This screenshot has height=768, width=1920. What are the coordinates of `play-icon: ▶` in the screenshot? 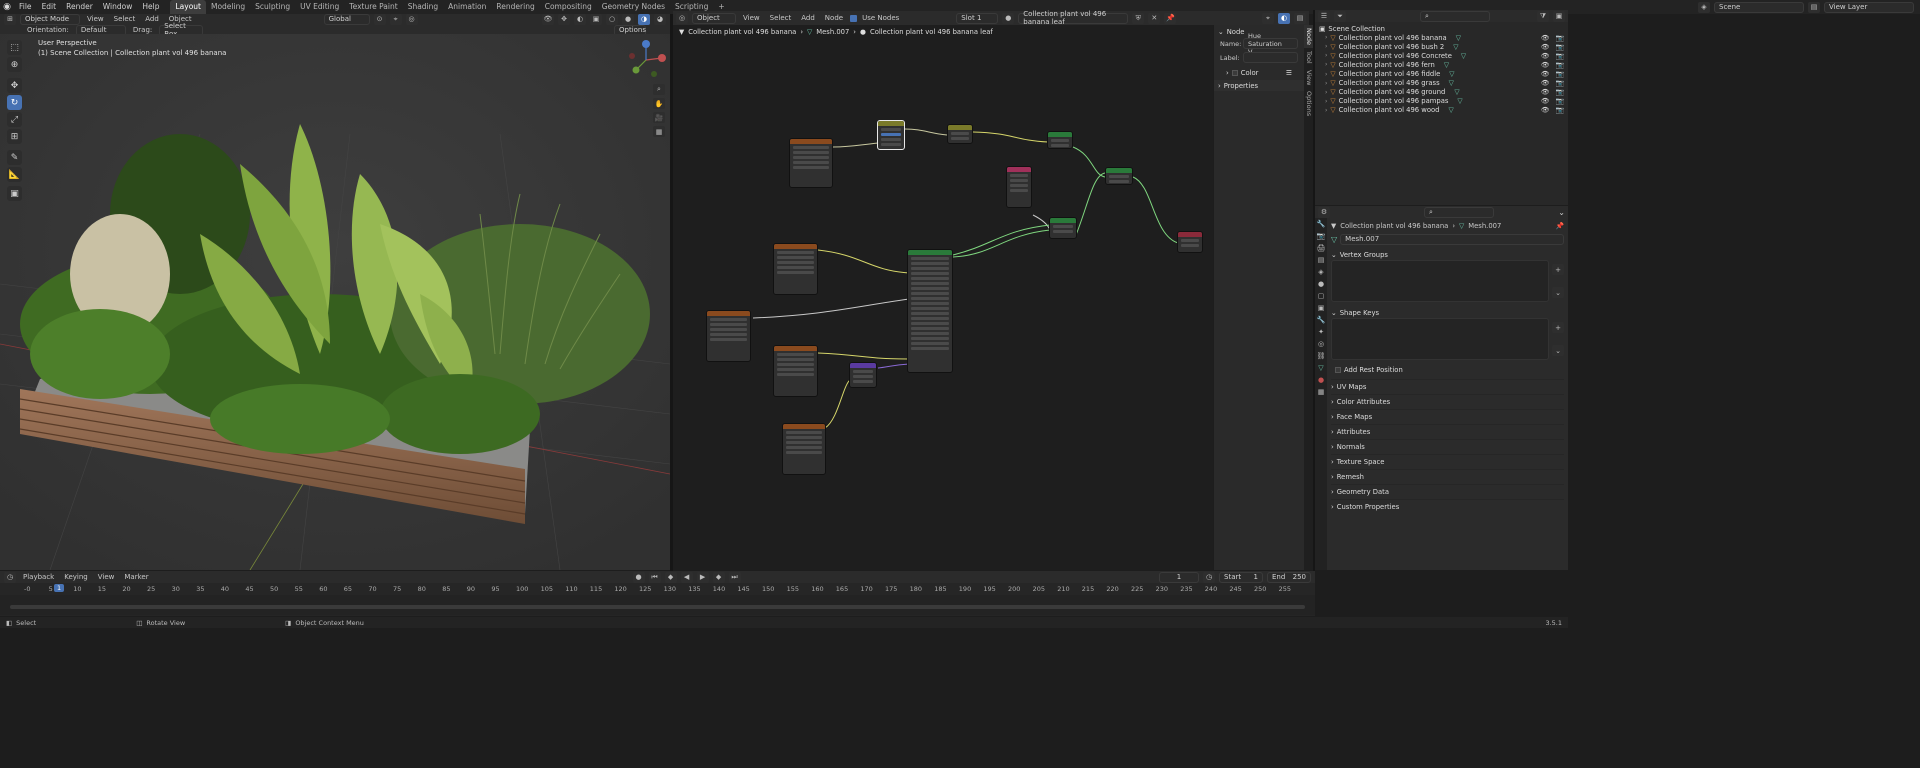 It's located at (702, 577).